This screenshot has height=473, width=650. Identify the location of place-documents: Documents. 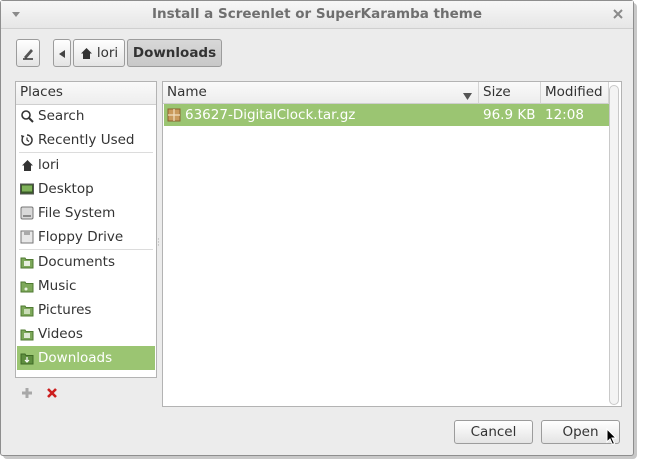
(86, 262).